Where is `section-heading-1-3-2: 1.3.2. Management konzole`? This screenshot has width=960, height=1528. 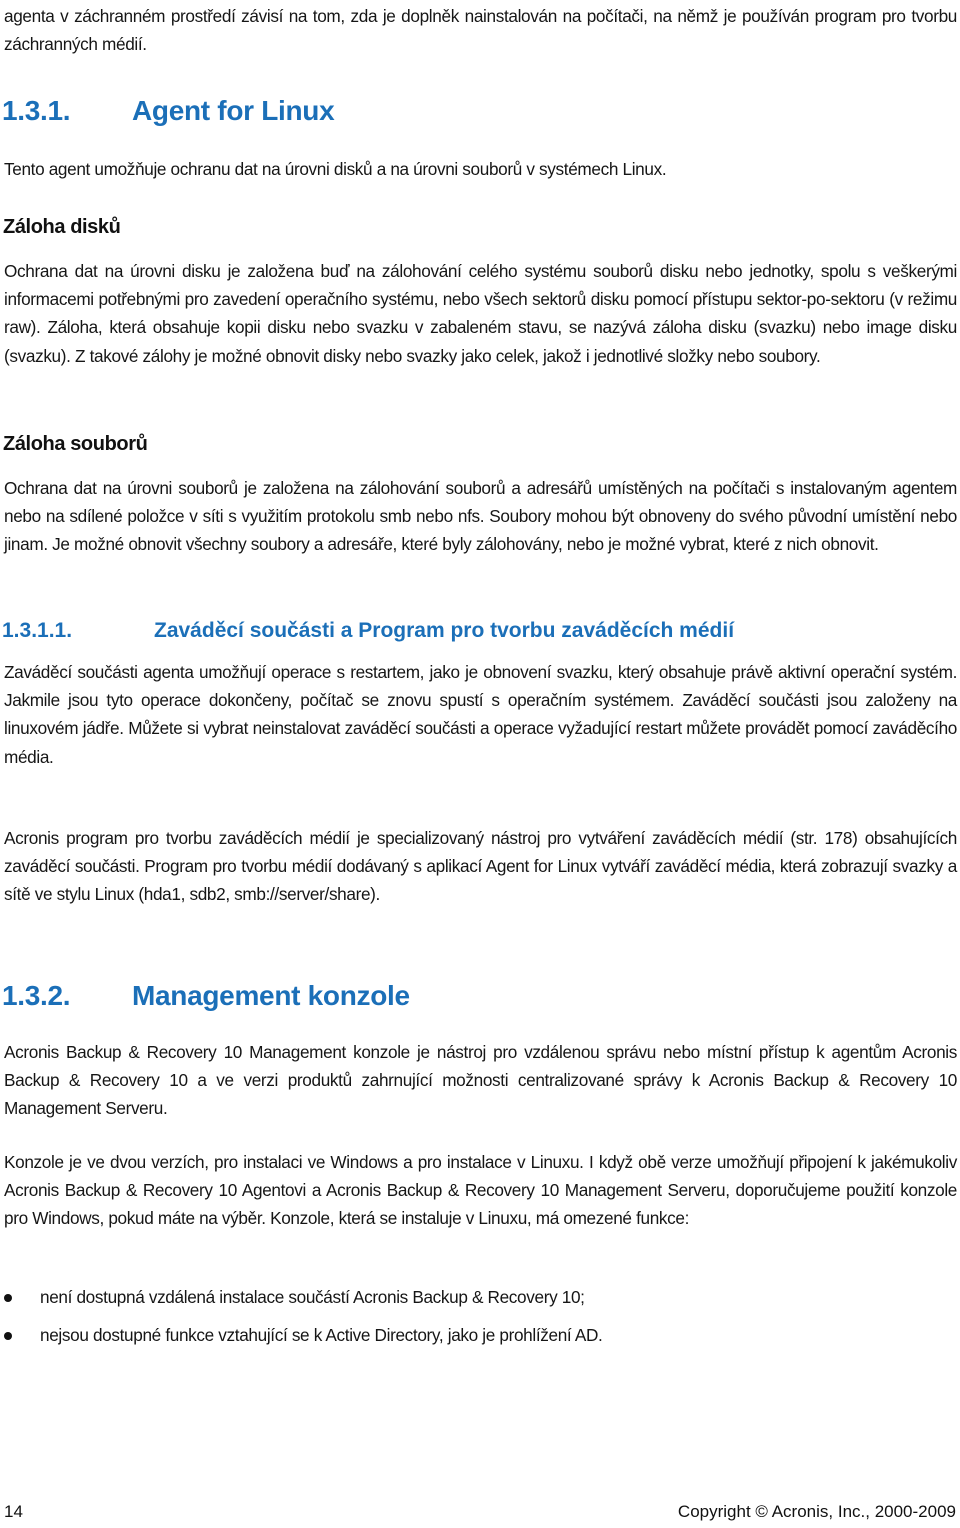 section-heading-1-3-2: 1.3.2. Management konzole is located at coordinates (206, 996).